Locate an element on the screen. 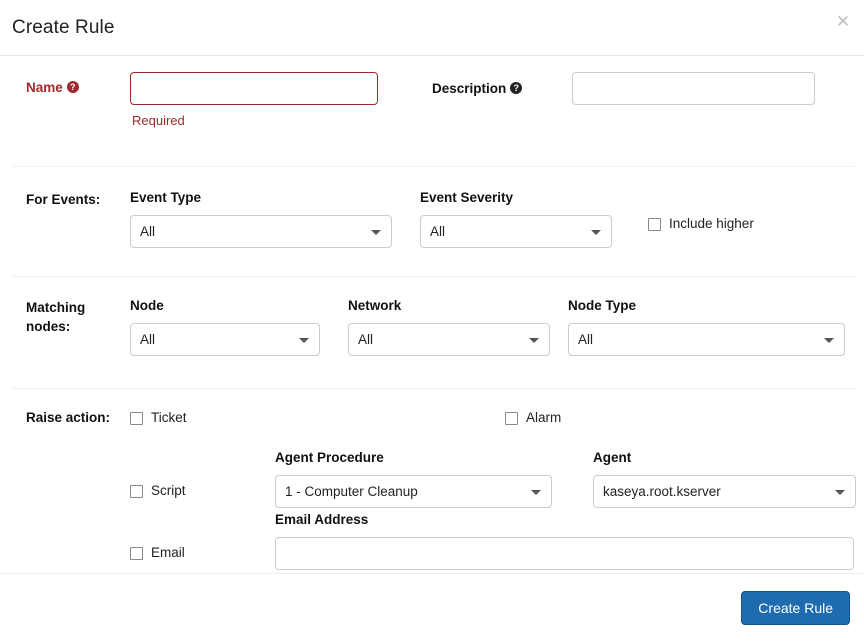 The height and width of the screenshot is (641, 864). description-label-text: Description is located at coordinates (469, 88).